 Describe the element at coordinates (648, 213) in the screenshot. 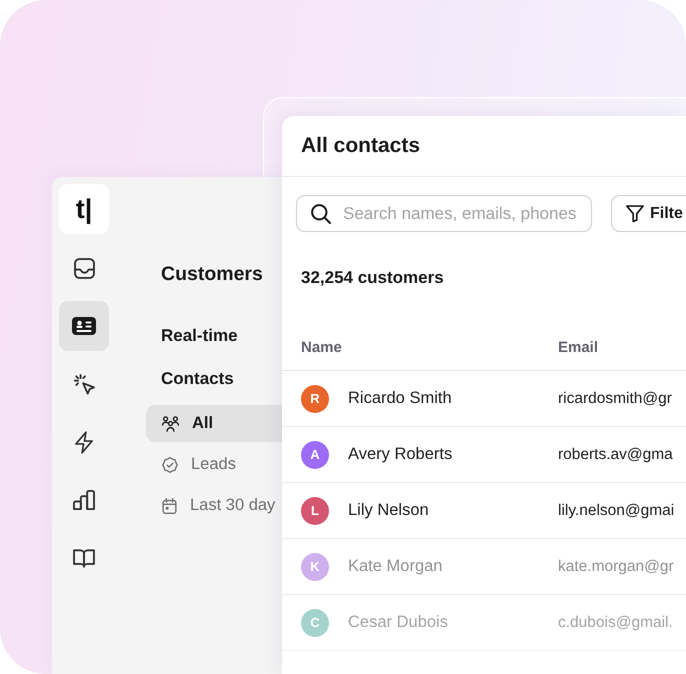

I see `filter-button: Filte` at that location.